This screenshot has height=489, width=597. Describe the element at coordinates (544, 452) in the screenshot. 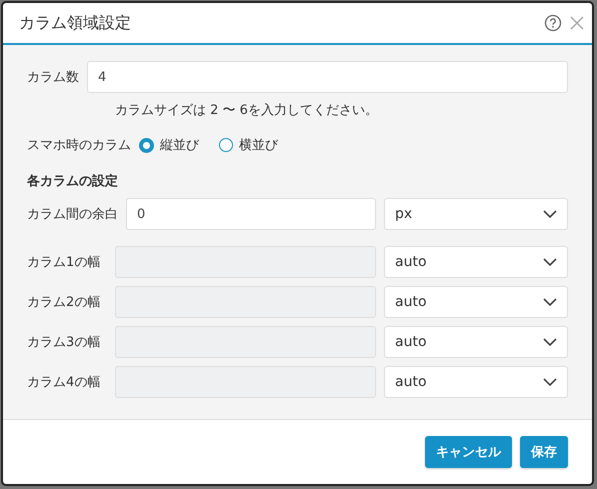

I see `dialog-button: 保存` at that location.